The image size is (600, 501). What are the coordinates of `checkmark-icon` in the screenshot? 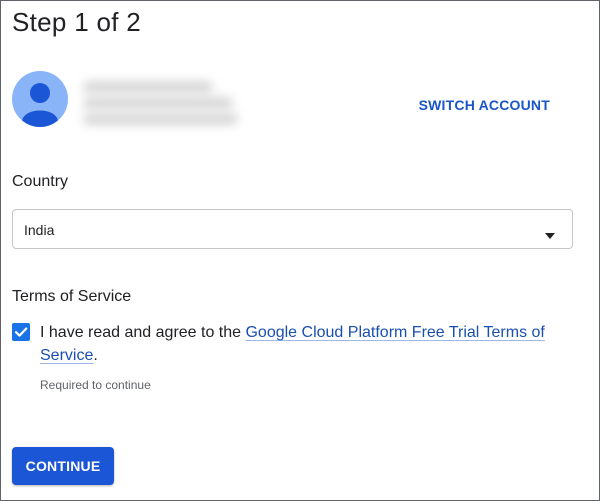 It's located at (21, 332).